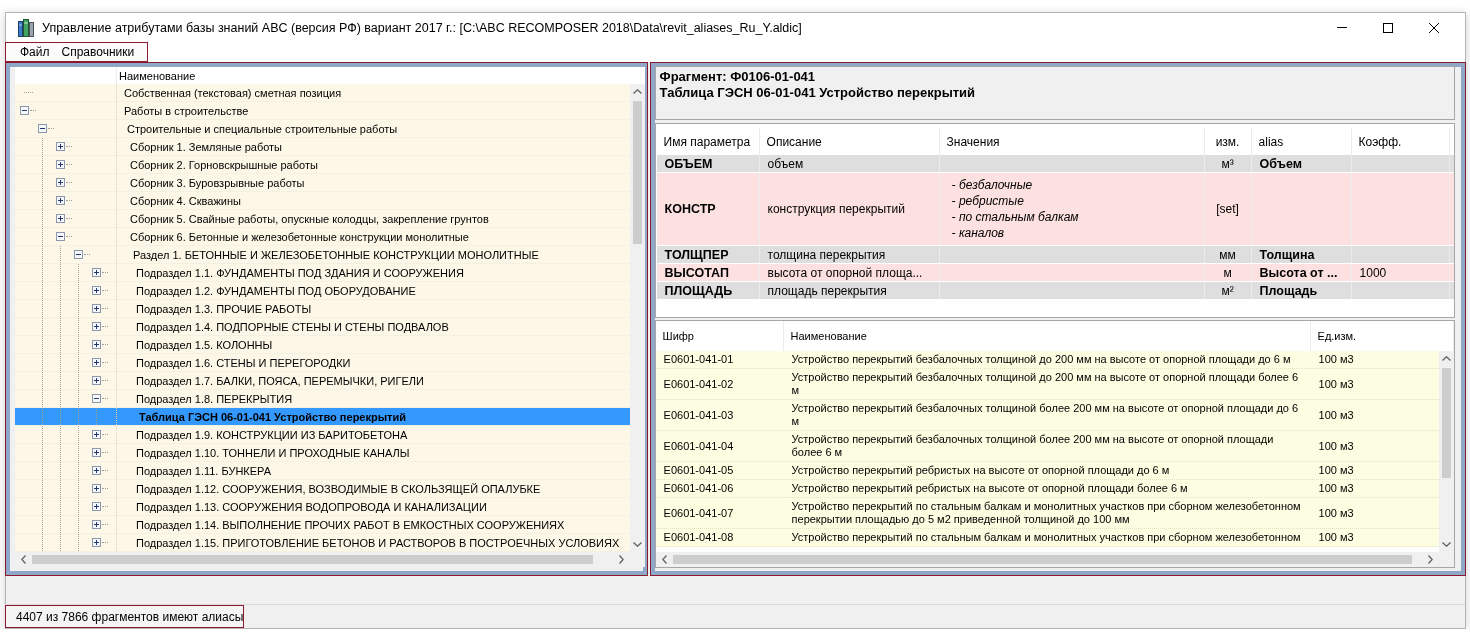  I want to click on table-cell-text: E0601-041-07, so click(698, 513).